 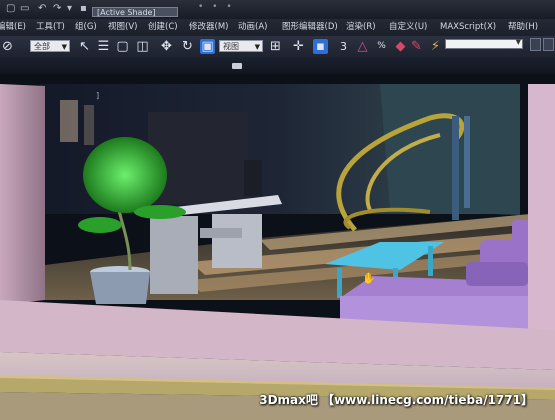 I want to click on select-scale-icon: ▣, so click(x=207, y=46).